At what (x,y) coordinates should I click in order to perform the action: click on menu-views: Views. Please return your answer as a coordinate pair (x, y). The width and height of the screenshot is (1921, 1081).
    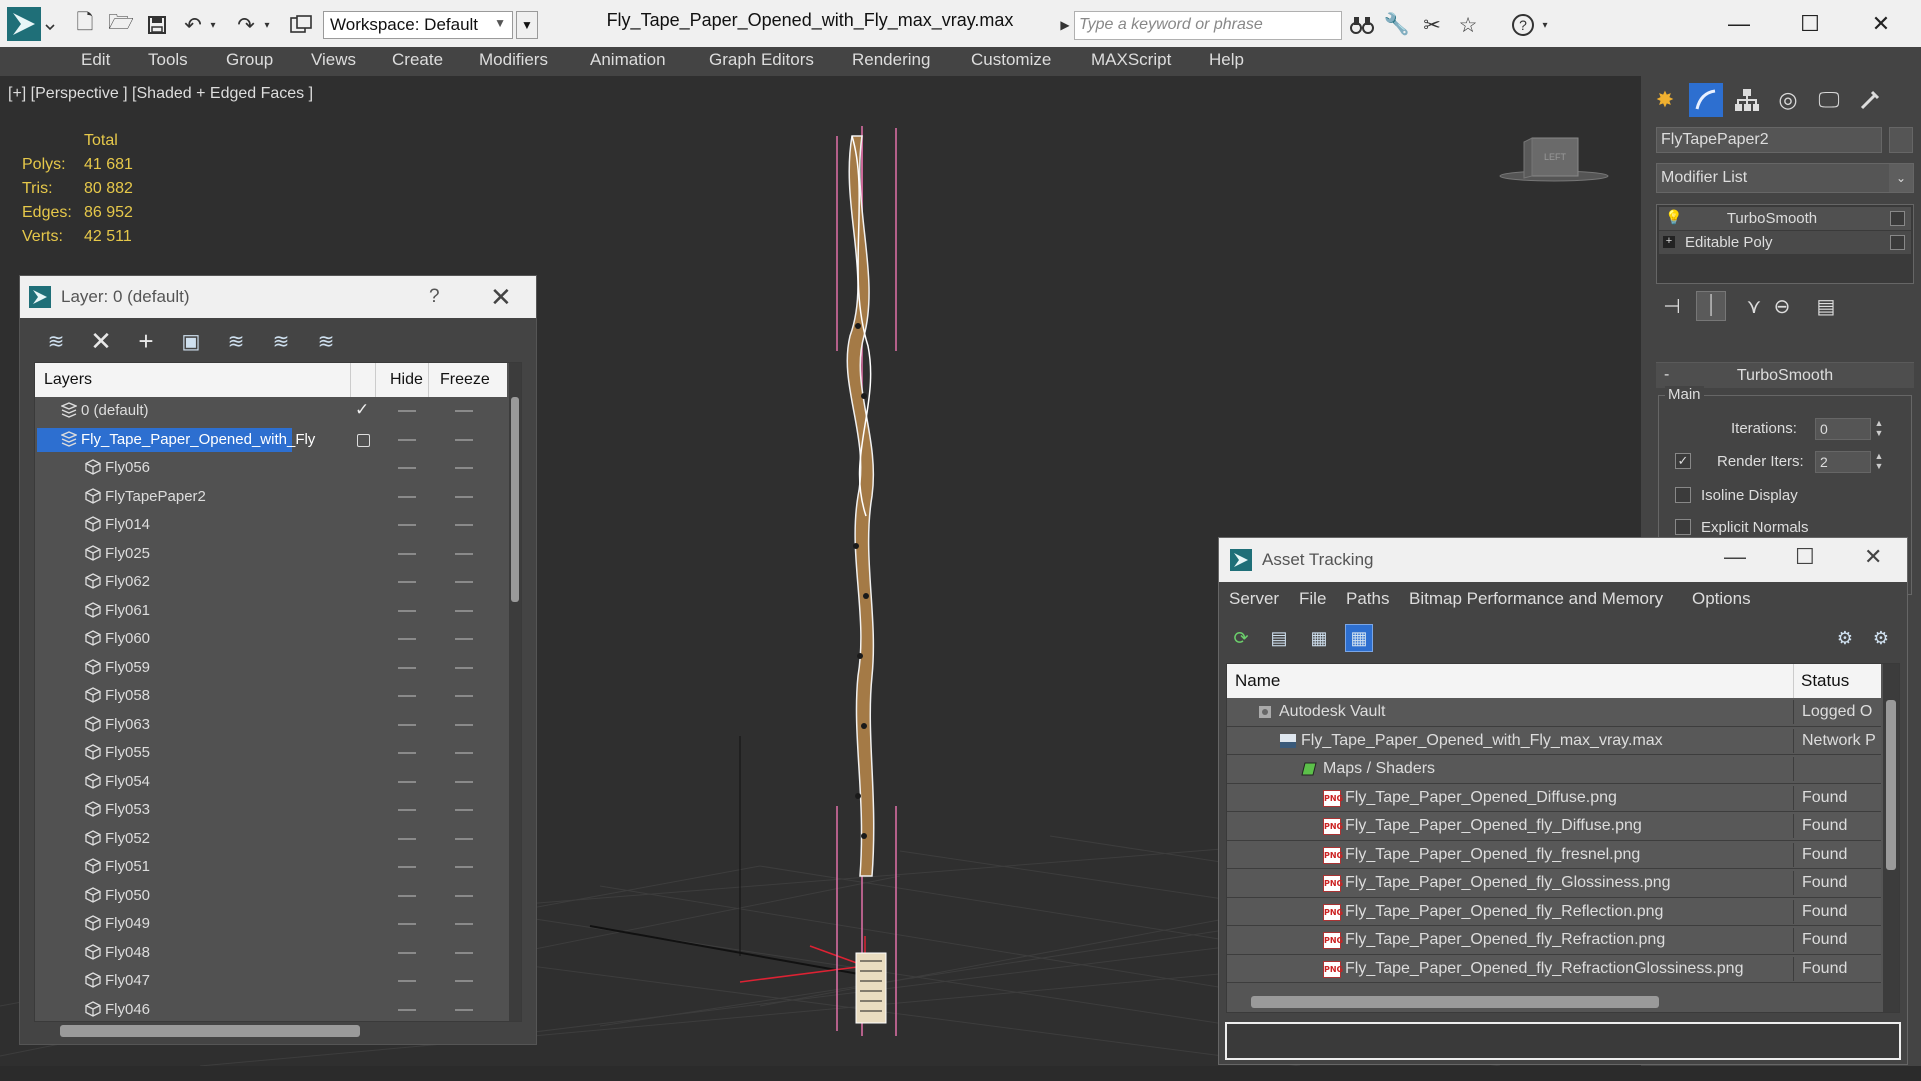
    Looking at the image, I should click on (333, 60).